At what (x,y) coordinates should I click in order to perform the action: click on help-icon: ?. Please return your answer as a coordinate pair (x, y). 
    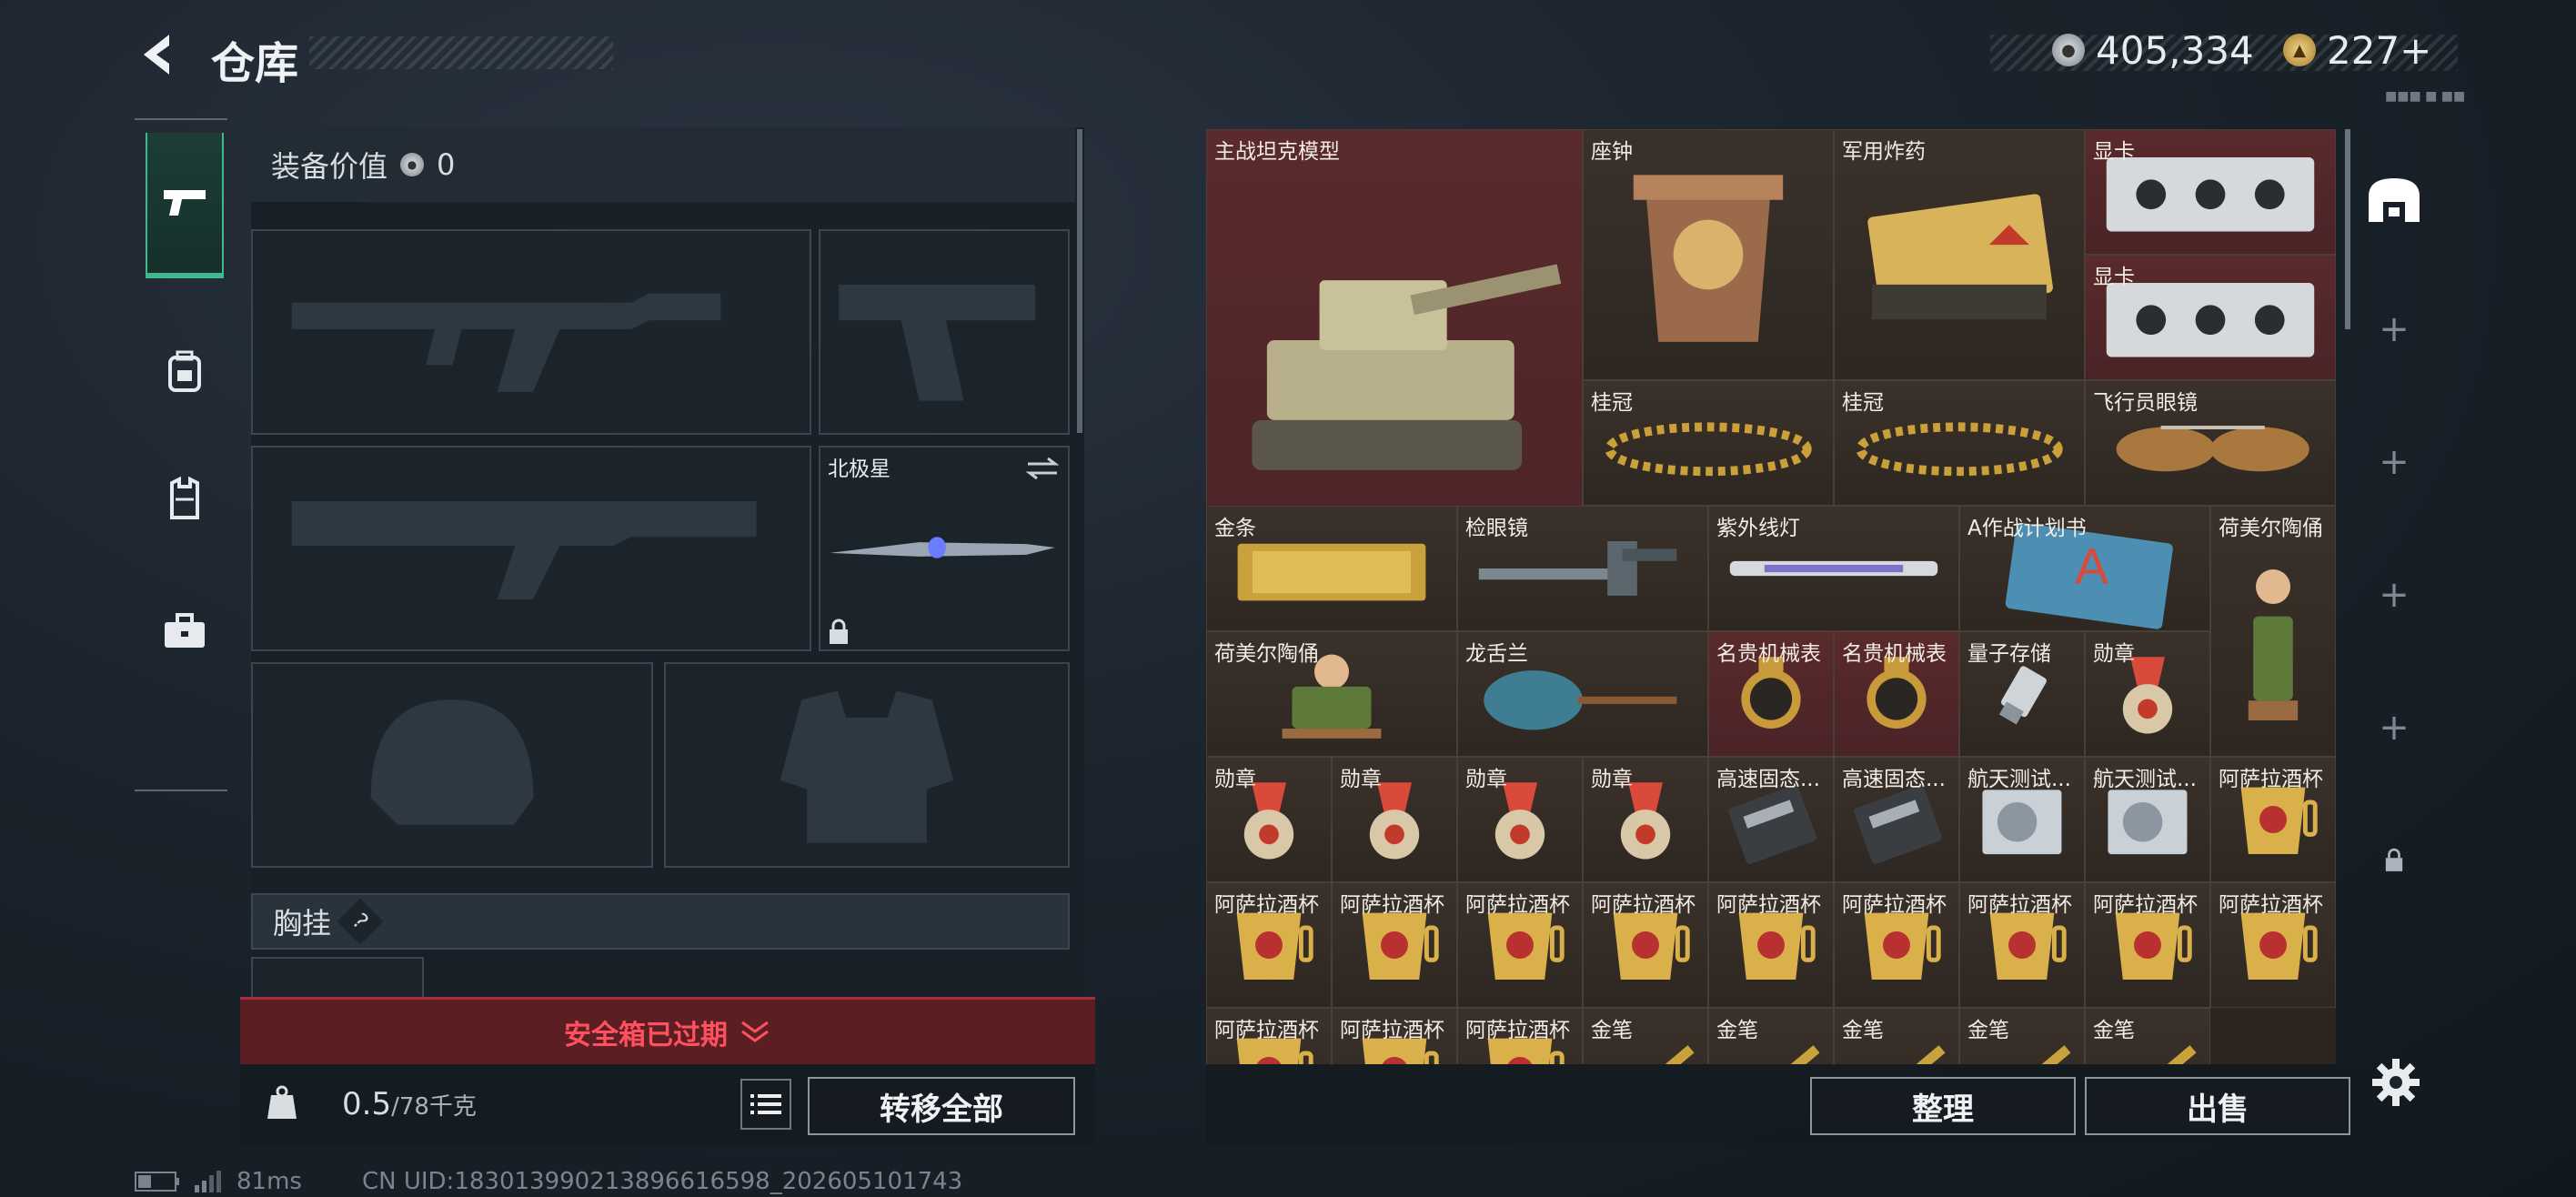
    Looking at the image, I should click on (360, 921).